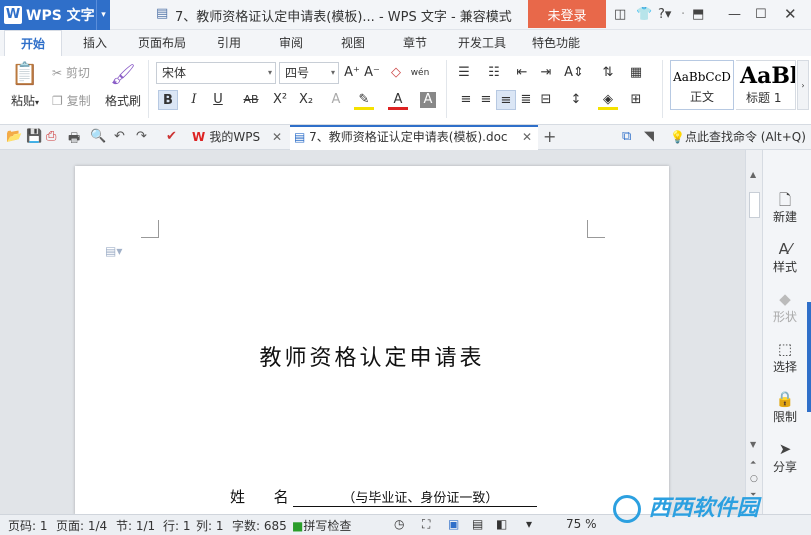 Image resolution: width=811 pixels, height=535 pixels. What do you see at coordinates (620, 14) in the screenshot?
I see `skin-icon: ◫` at bounding box center [620, 14].